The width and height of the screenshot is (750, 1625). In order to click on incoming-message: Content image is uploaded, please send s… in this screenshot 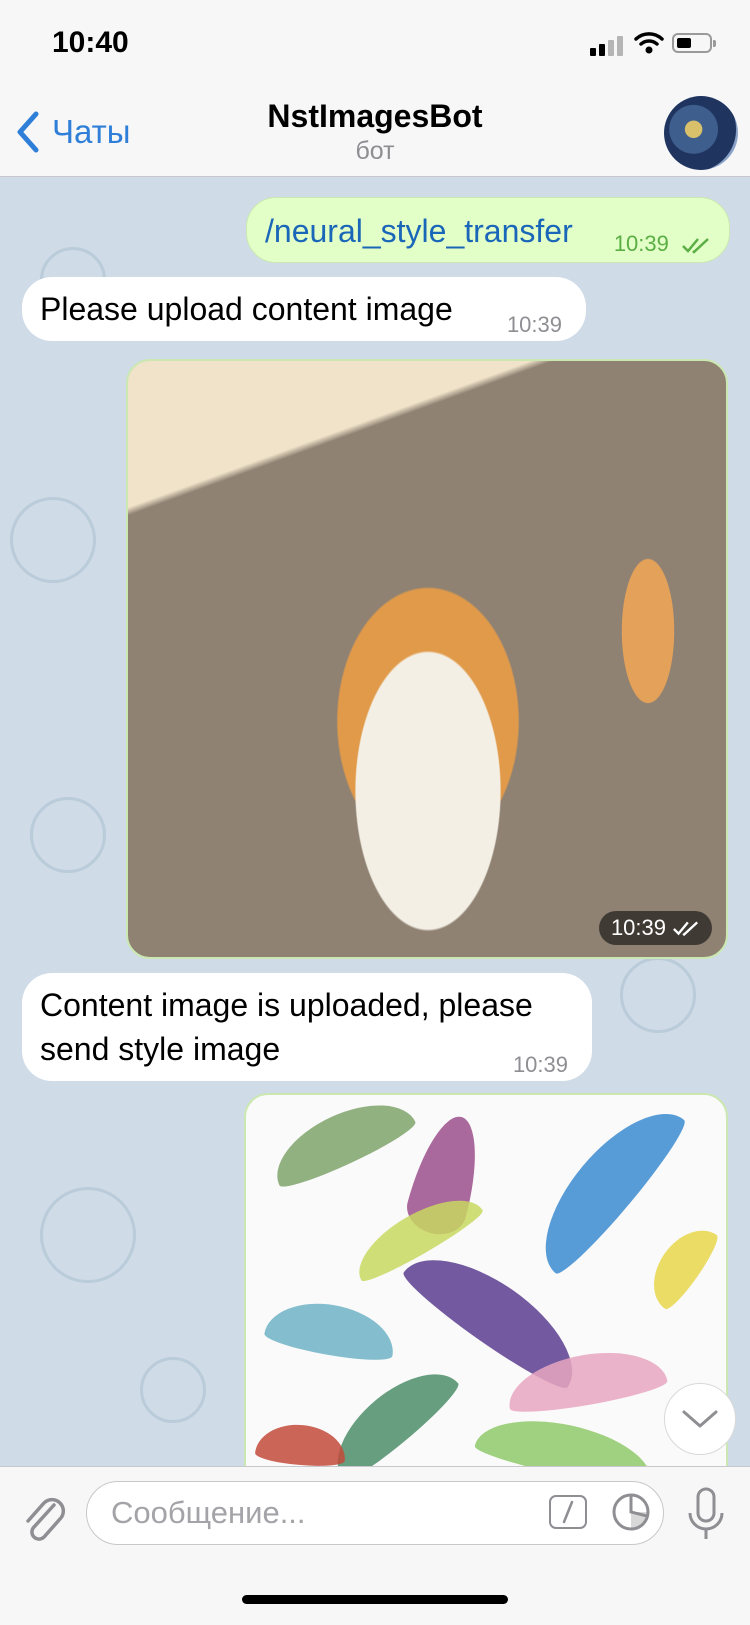, I will do `click(307, 1027)`.